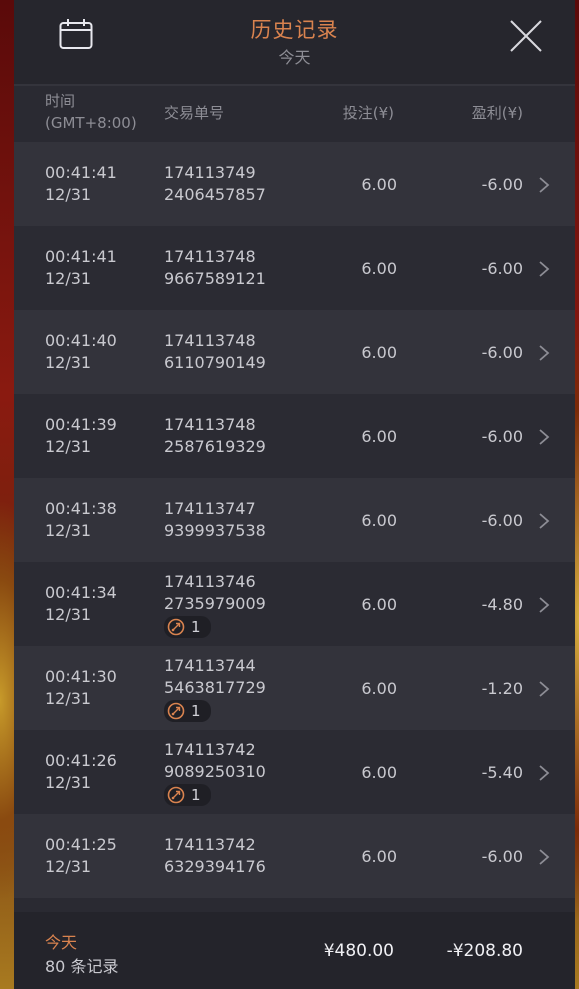 The width and height of the screenshot is (579, 989). What do you see at coordinates (82, 966) in the screenshot?
I see `record-count: 80 条记录` at bounding box center [82, 966].